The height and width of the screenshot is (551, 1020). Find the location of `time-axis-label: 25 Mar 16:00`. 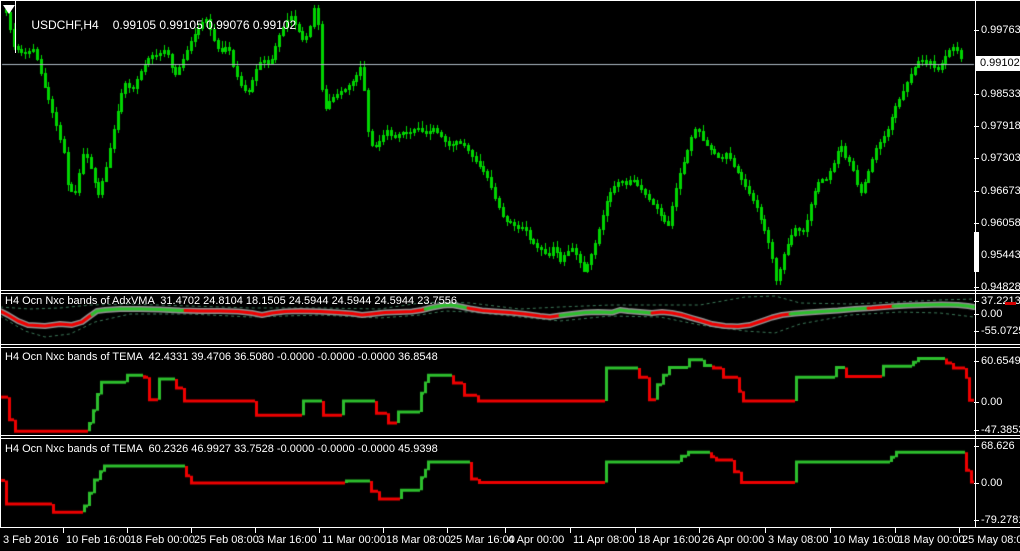

time-axis-label: 25 Mar 16:00 is located at coordinates (482, 540).